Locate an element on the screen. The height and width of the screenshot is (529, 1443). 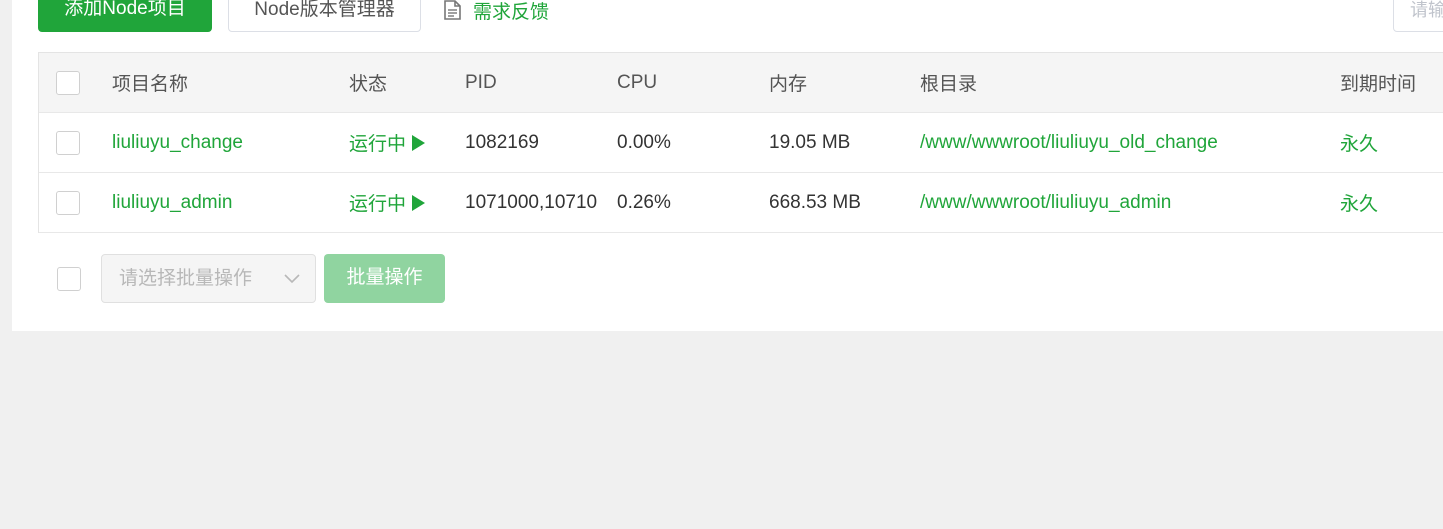
node-version-manager-button: Node版本管理器 is located at coordinates (324, 16).